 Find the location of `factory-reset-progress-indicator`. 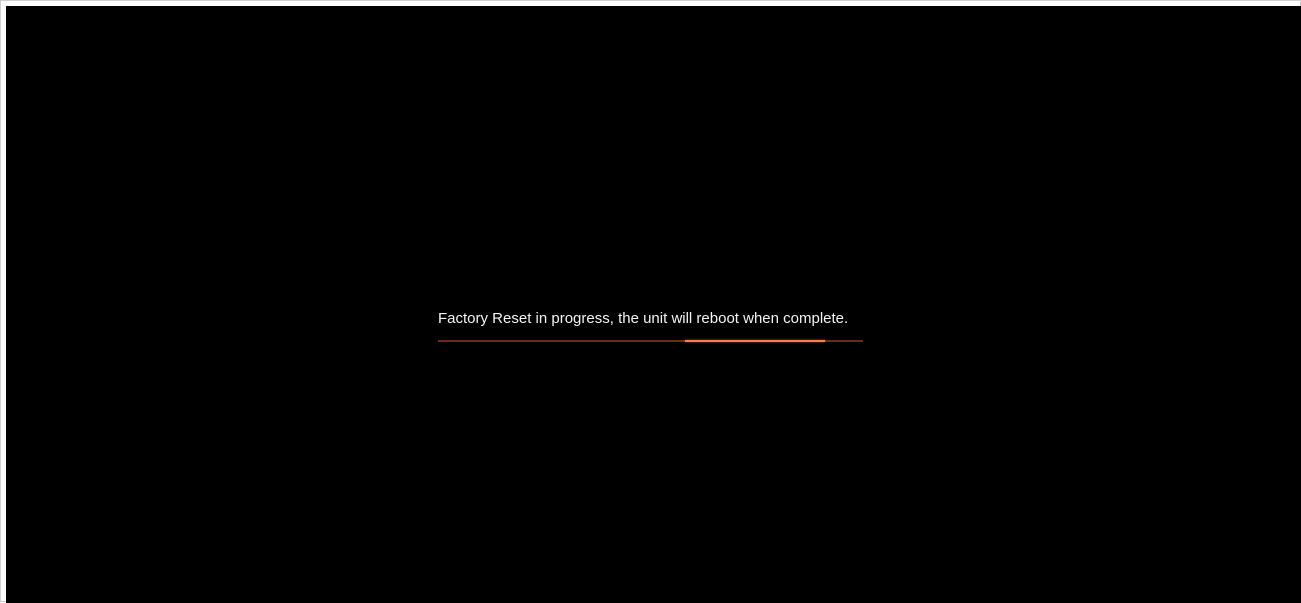

factory-reset-progress-indicator is located at coordinates (754, 341).